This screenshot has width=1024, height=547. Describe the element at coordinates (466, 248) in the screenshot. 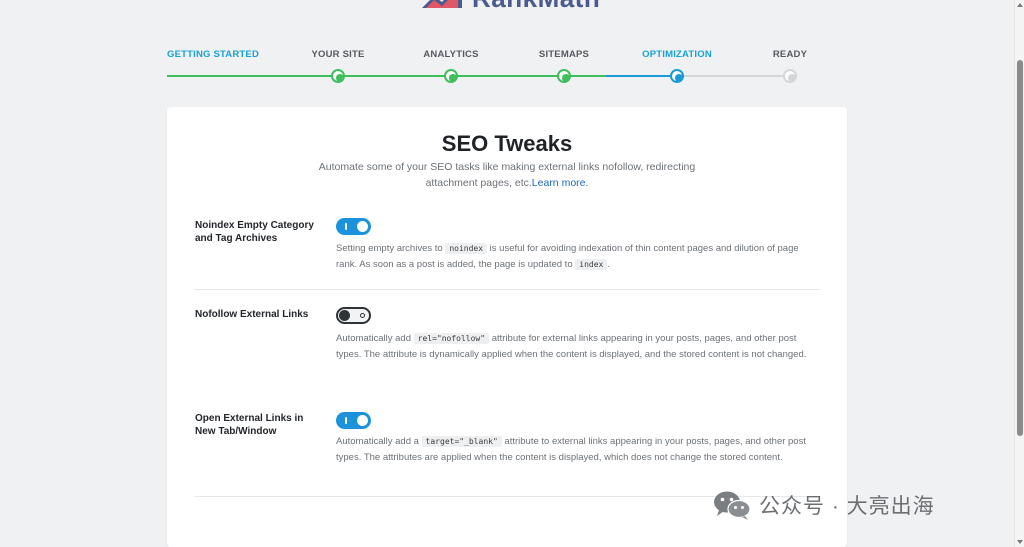

I see `code-noindex: noindex` at that location.